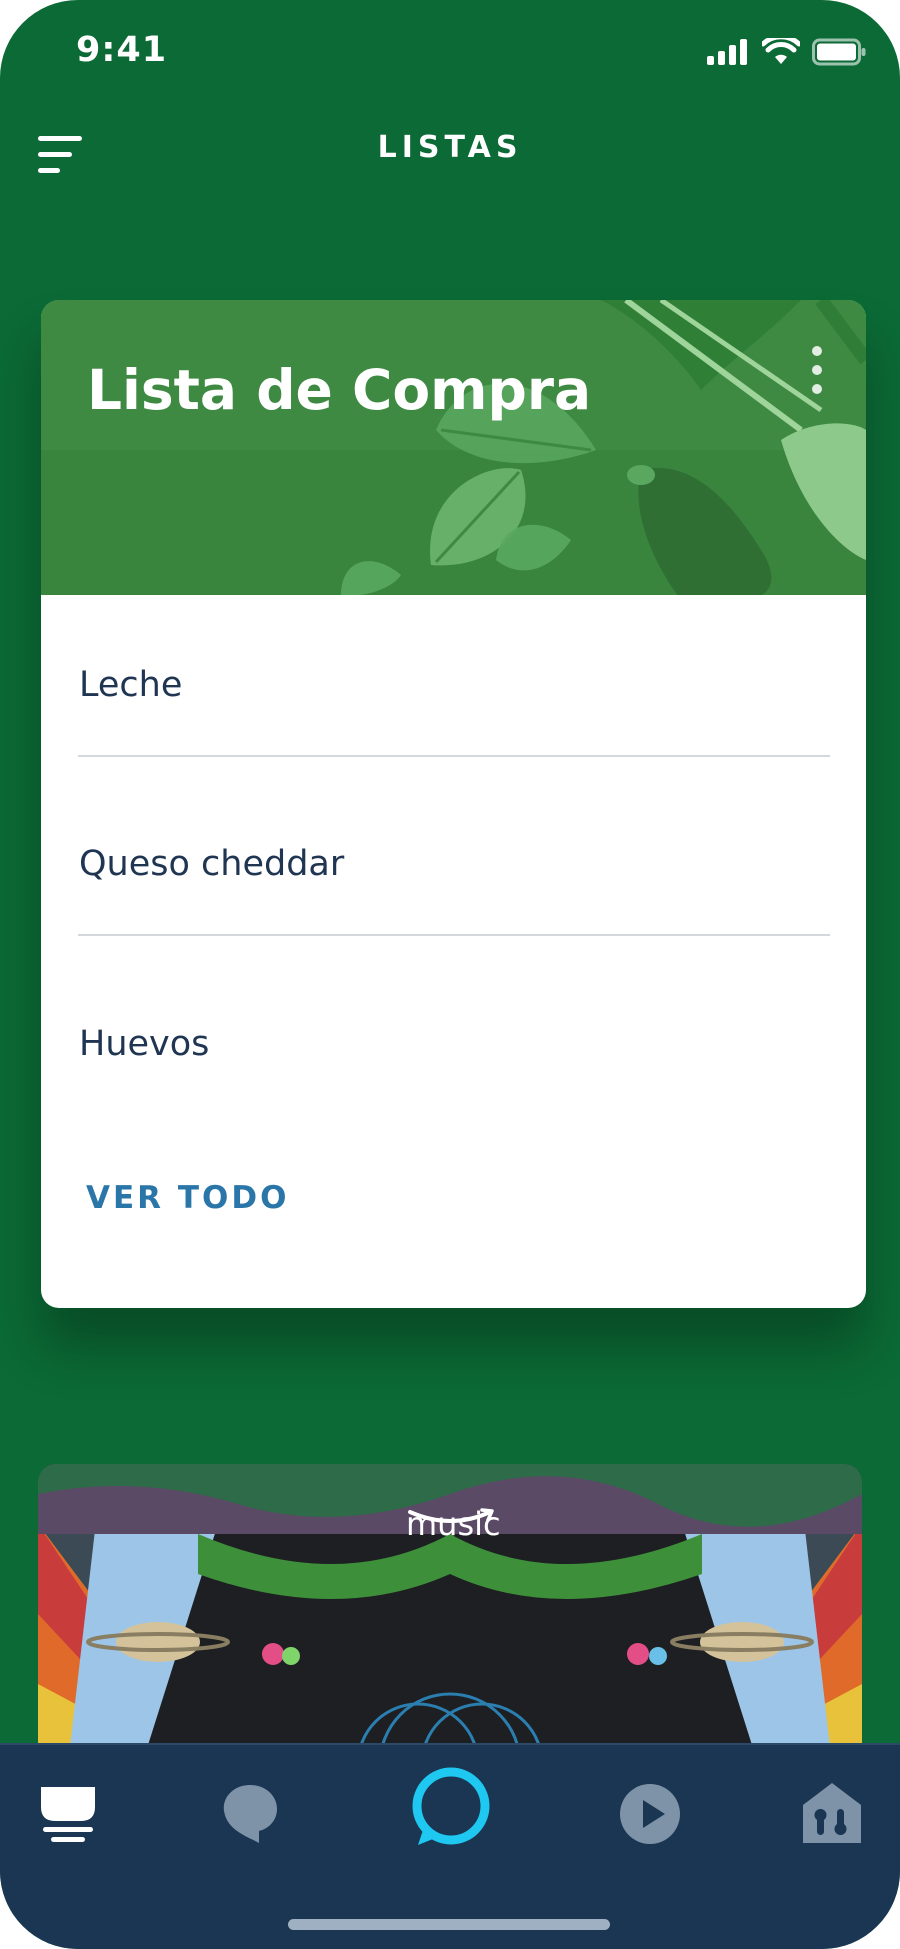  What do you see at coordinates (454, 685) in the screenshot?
I see `list-item: Leche` at bounding box center [454, 685].